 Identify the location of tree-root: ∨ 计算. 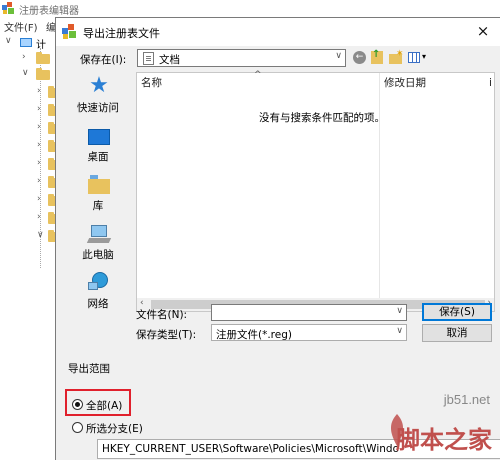
(27, 50).